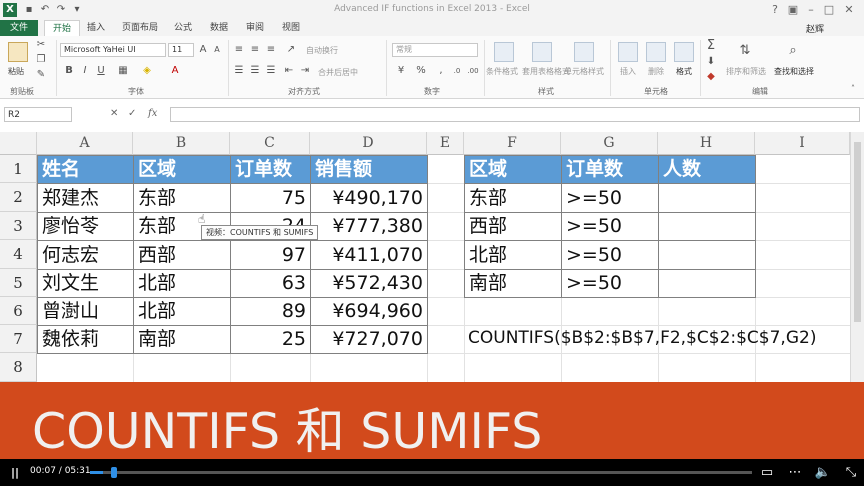 This screenshot has height=486, width=864. I want to click on align-top-icon: ≡, so click(239, 50).